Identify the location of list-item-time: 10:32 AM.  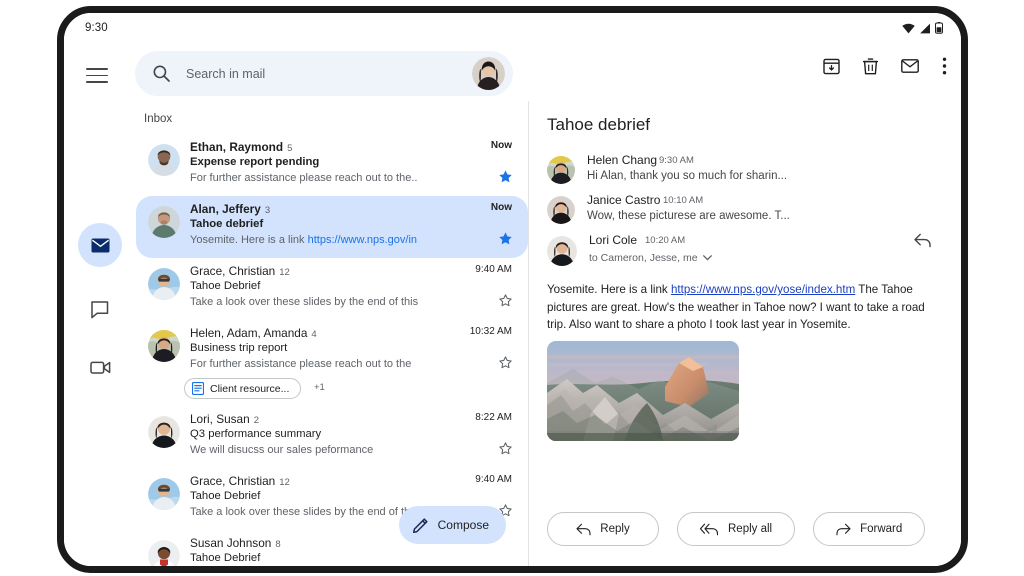
(490, 331).